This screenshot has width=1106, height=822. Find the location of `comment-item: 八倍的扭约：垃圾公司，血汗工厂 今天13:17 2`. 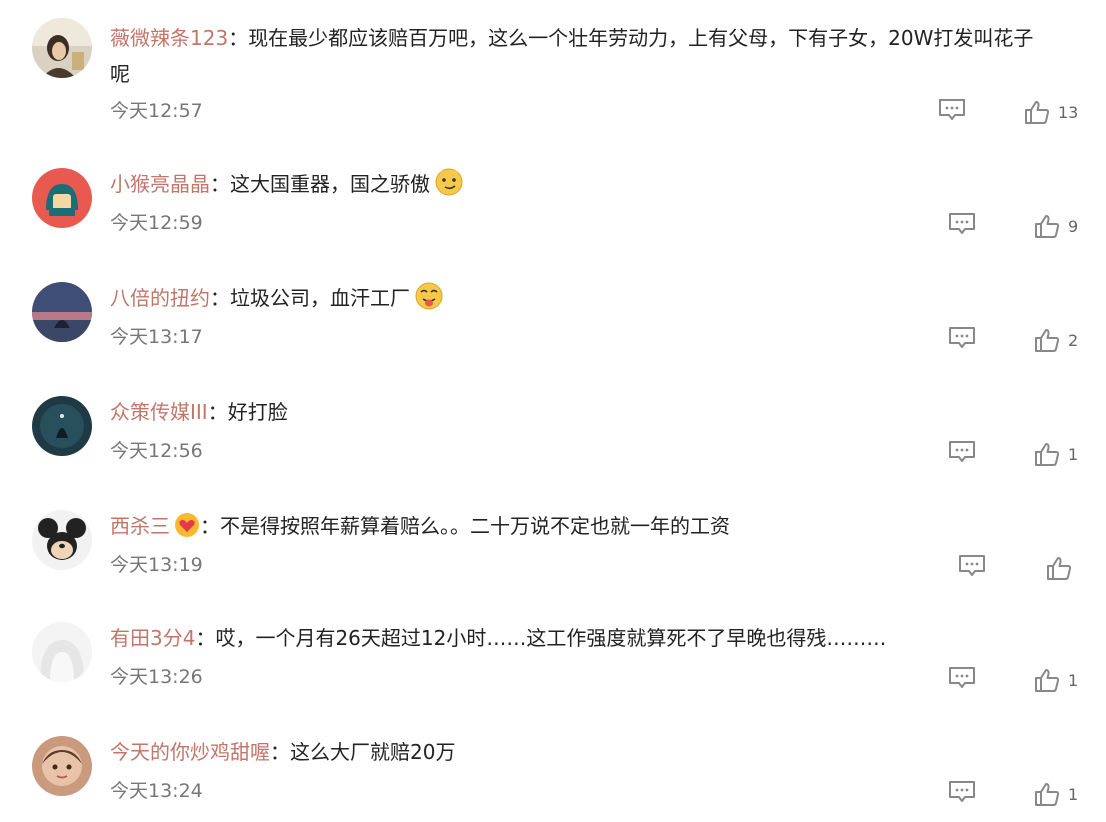

comment-item: 八倍的扭约：垃圾公司，血汗工厂 今天13:17 2 is located at coordinates (553, 322).